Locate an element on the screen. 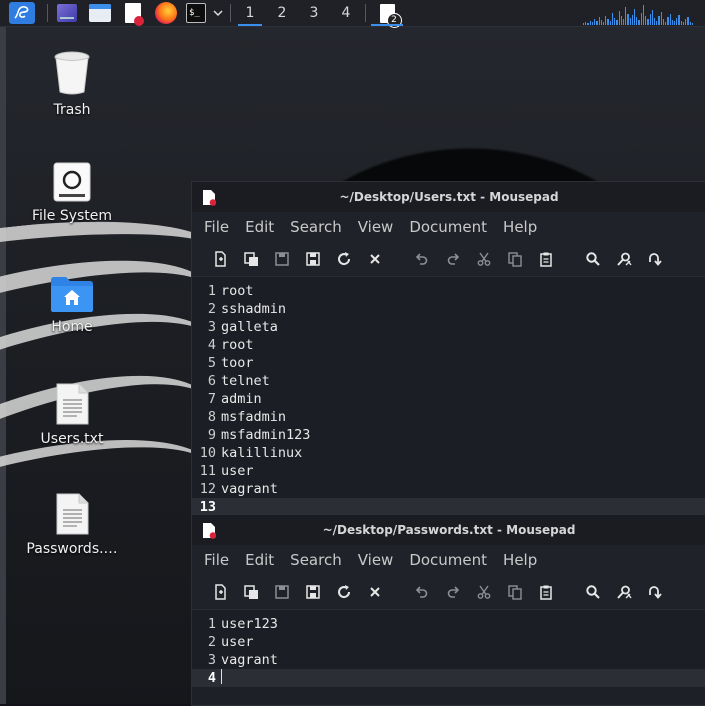 The height and width of the screenshot is (706, 705). line-number: 2 is located at coordinates (211, 642).